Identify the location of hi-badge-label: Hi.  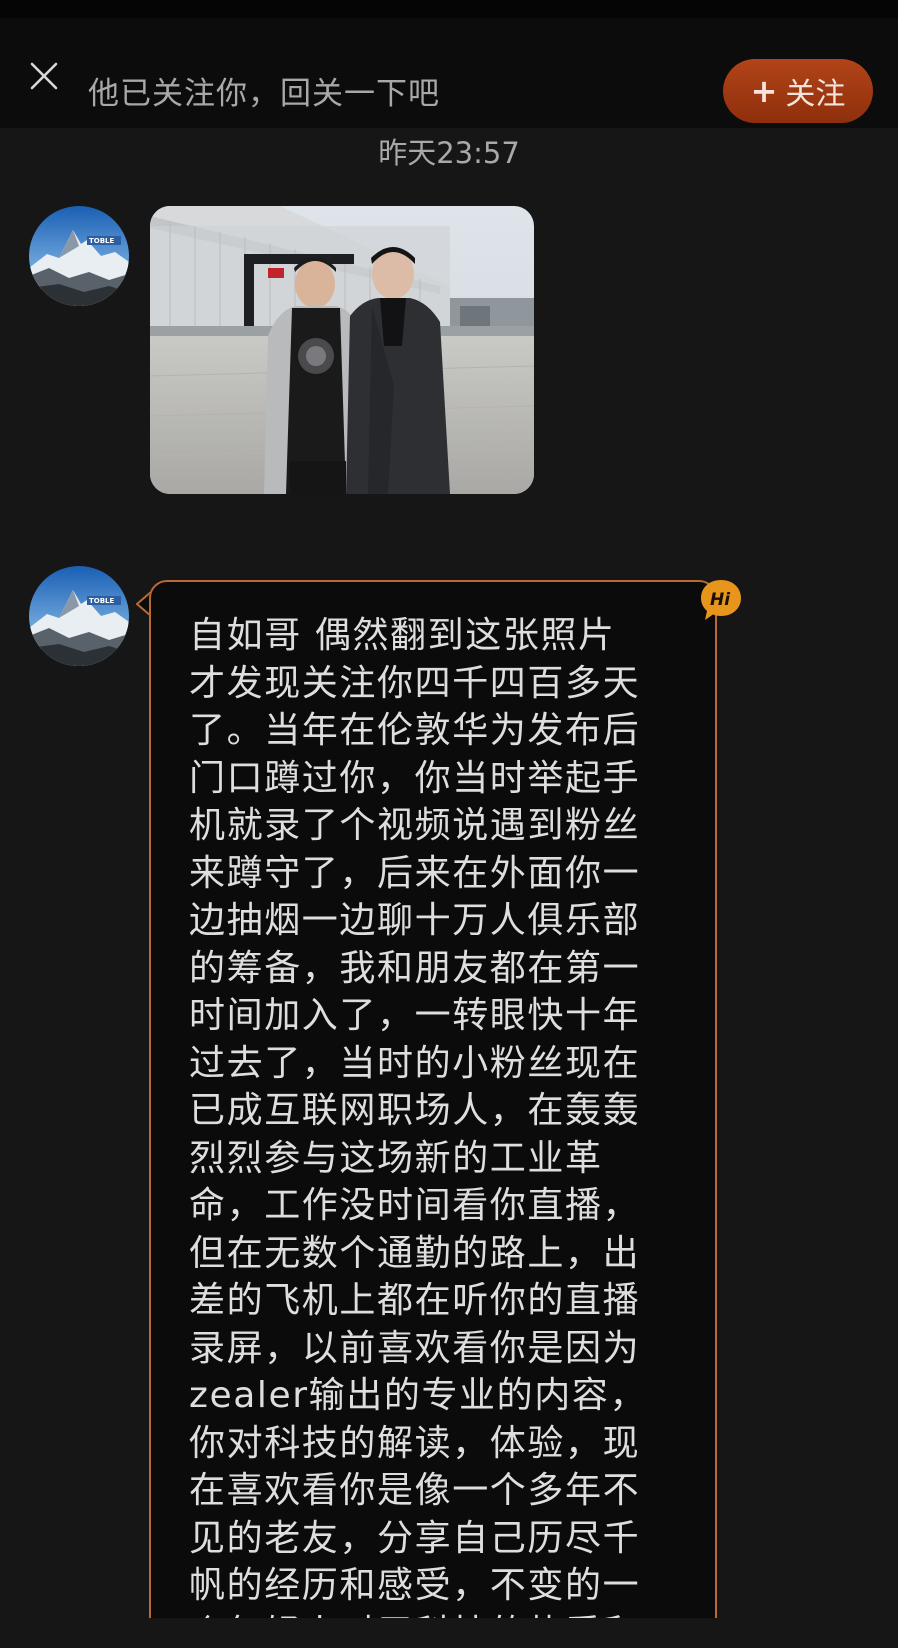
(720, 600).